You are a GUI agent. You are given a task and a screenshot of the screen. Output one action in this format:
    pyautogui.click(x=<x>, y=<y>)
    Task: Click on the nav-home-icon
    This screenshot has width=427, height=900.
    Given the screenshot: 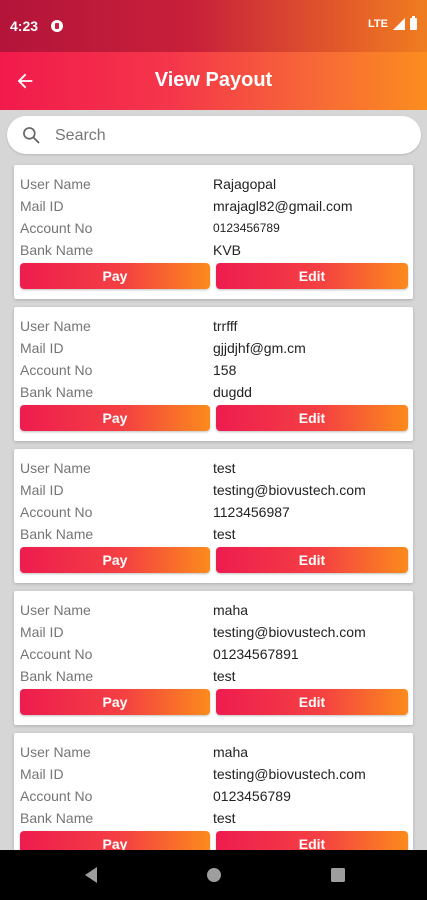 What is the action you would take?
    pyautogui.click(x=214, y=875)
    